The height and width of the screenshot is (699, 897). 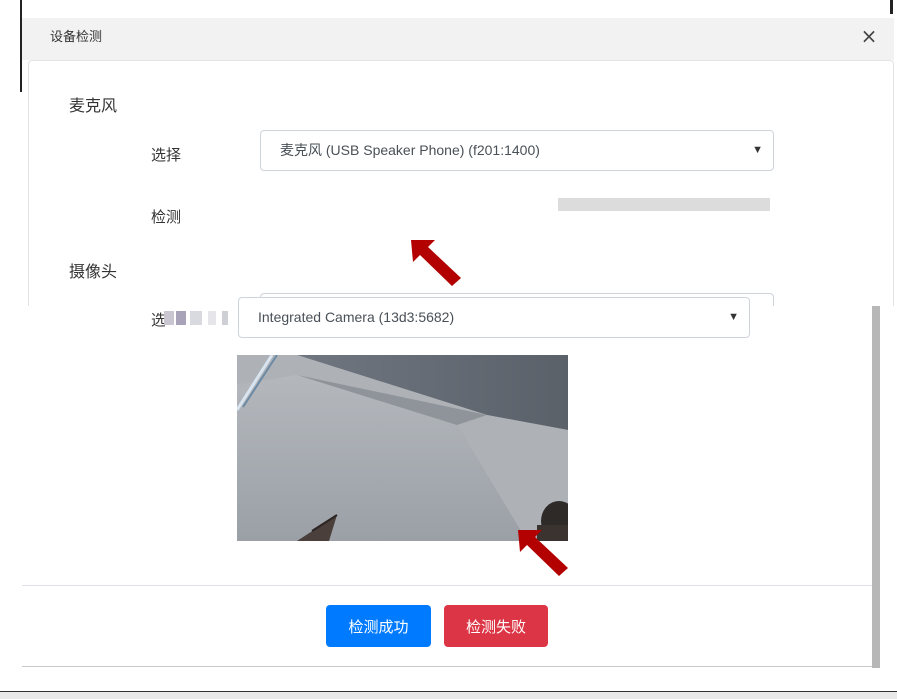 I want to click on panel-bottom-border, so click(x=447, y=666).